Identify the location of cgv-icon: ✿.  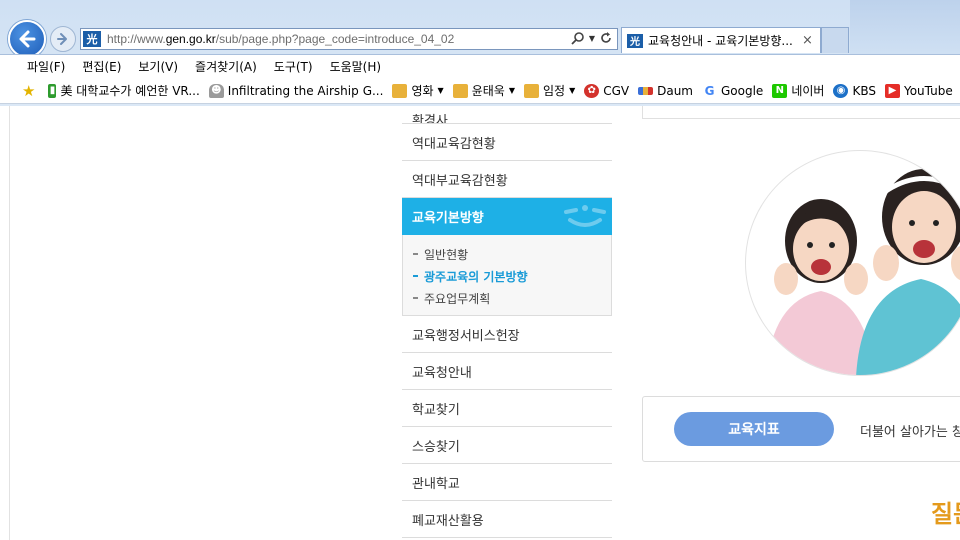
(592, 90).